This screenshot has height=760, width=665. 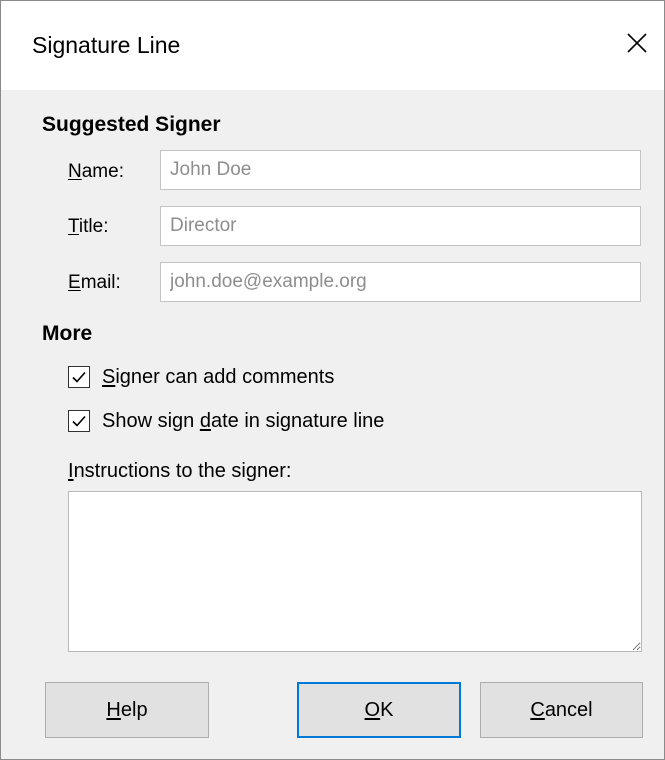 What do you see at coordinates (218, 377) in the screenshot?
I see `signer-can-add-comments-label: Signer can add comments` at bounding box center [218, 377].